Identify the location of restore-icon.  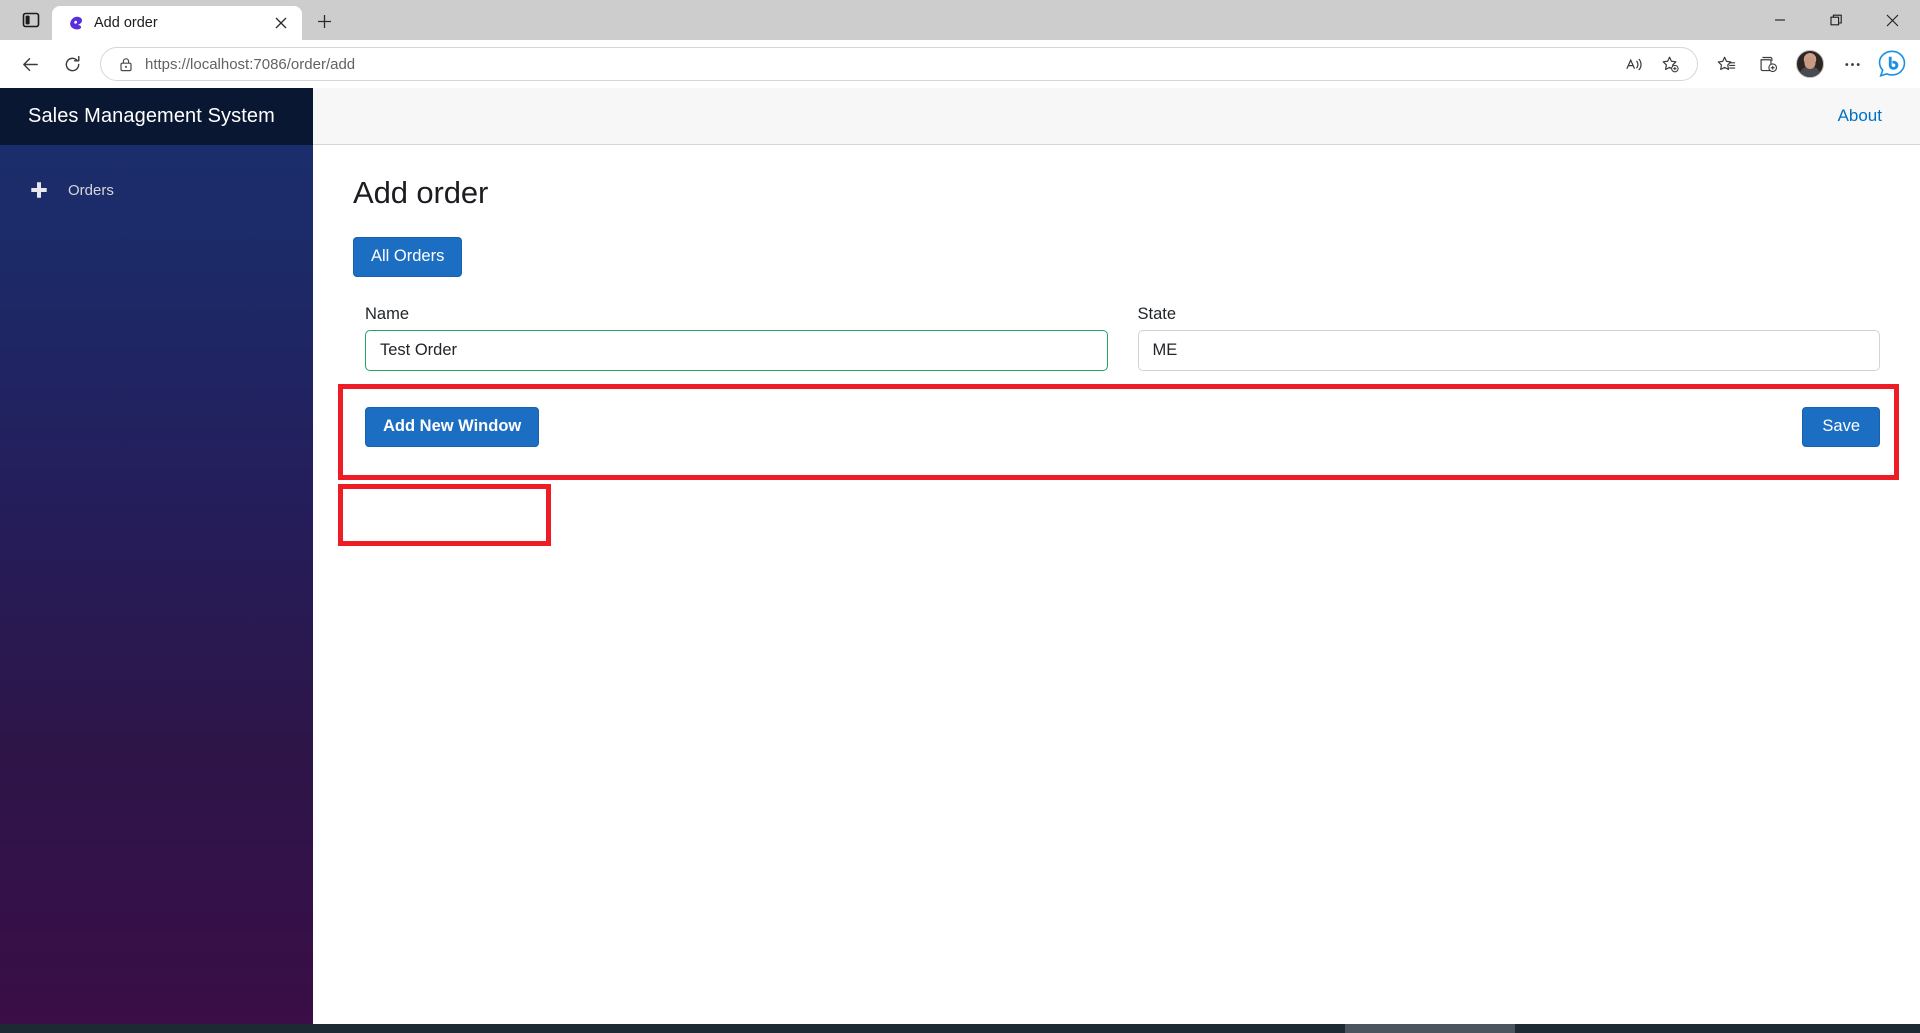
(1836, 20).